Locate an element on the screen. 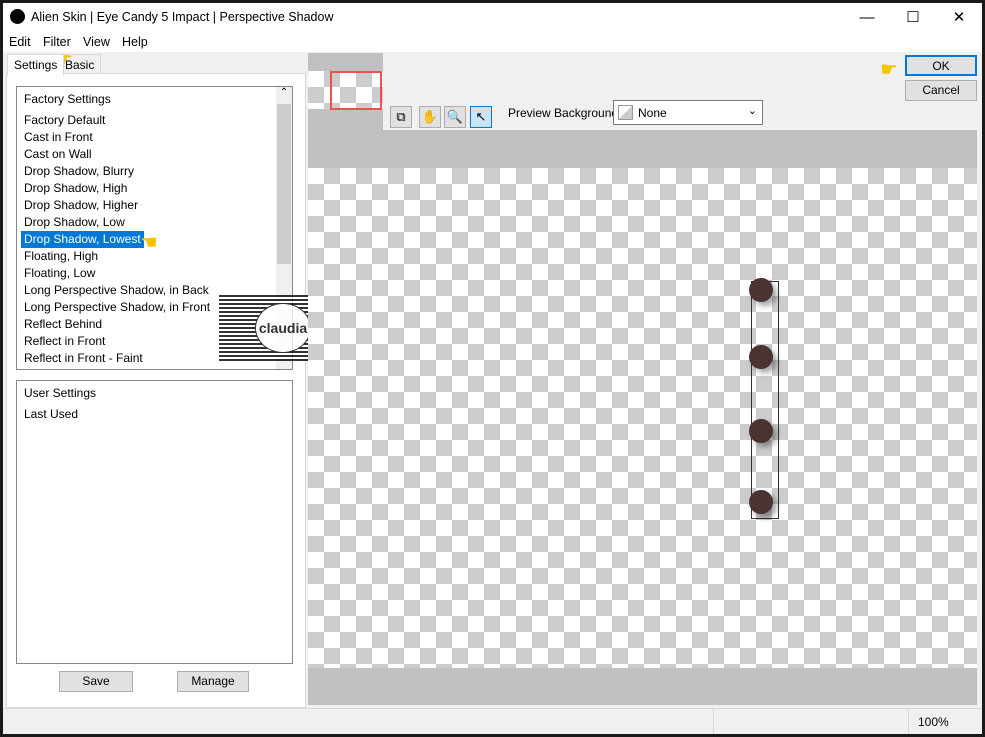 This screenshot has height=737, width=985. navigator-thumbnail is located at coordinates (345, 91).